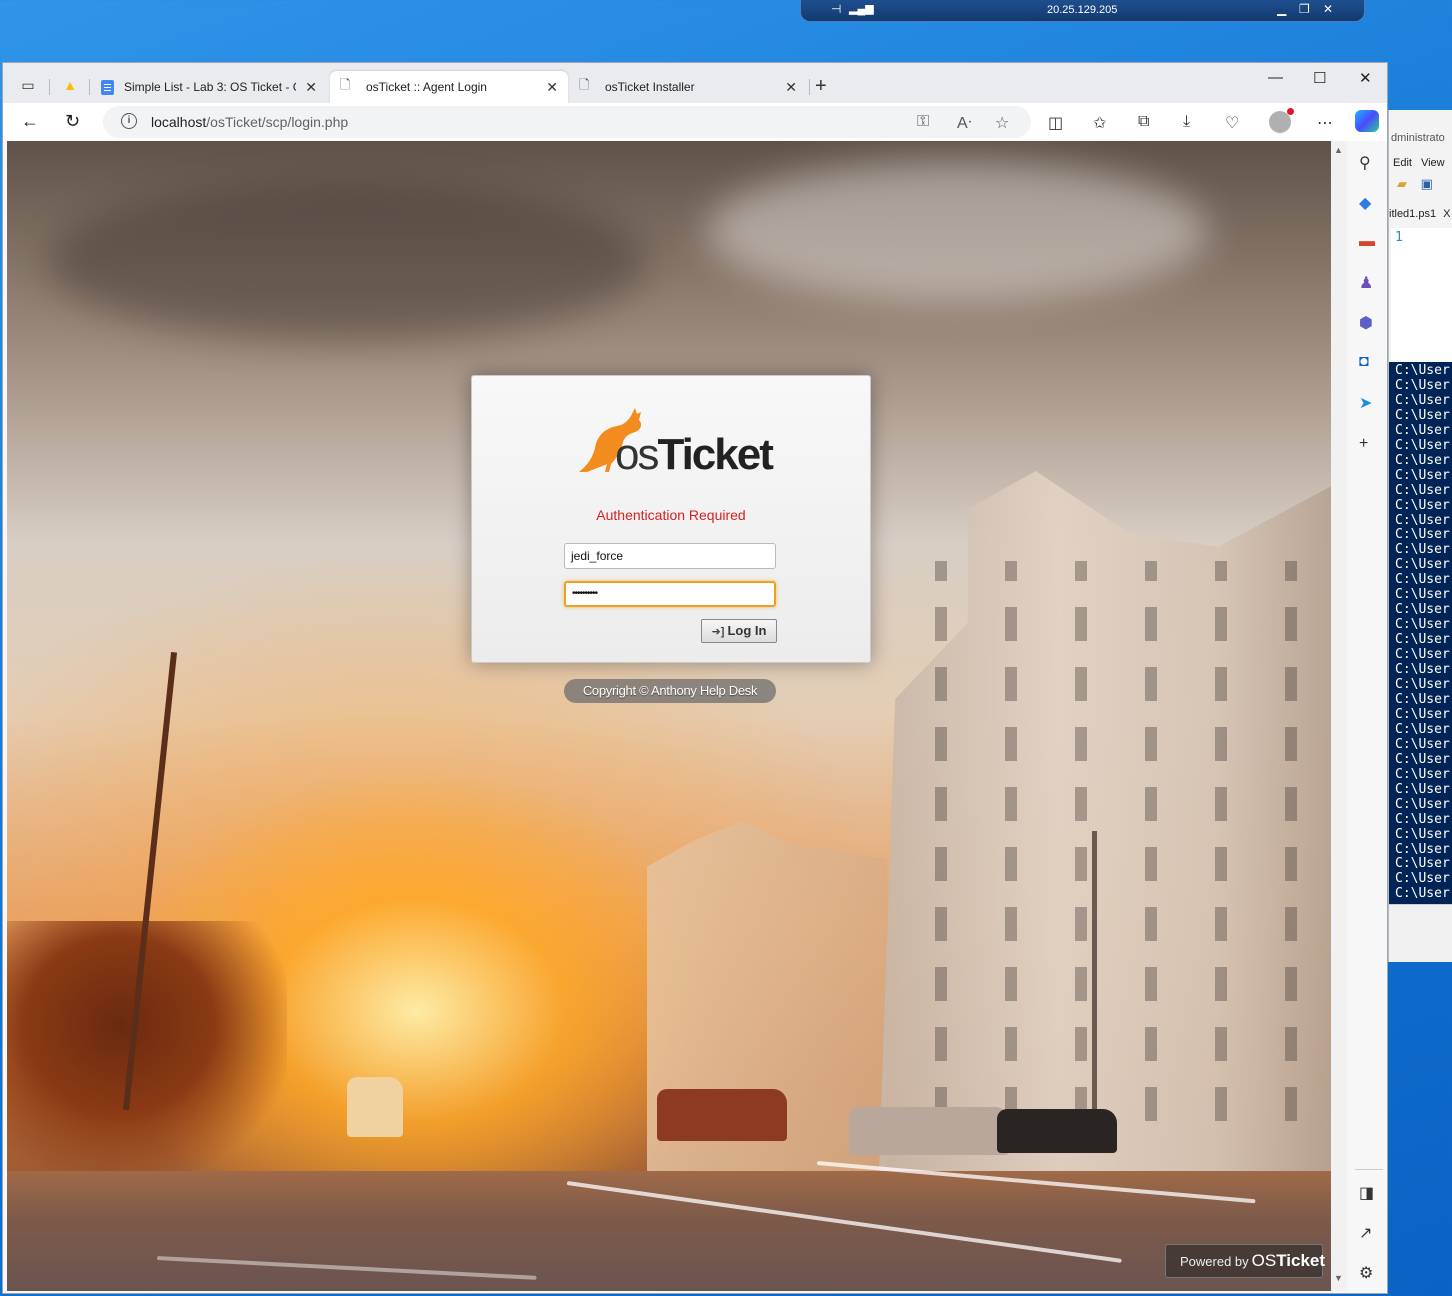  I want to click on rdp-host-ip: 20.25.129.205, so click(1082, 10).